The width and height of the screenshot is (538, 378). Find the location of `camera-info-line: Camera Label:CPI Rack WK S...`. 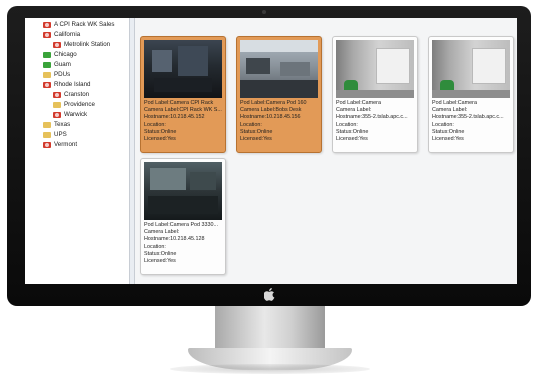

camera-info-line: Camera Label:CPI Rack WK S... is located at coordinates (183, 110).